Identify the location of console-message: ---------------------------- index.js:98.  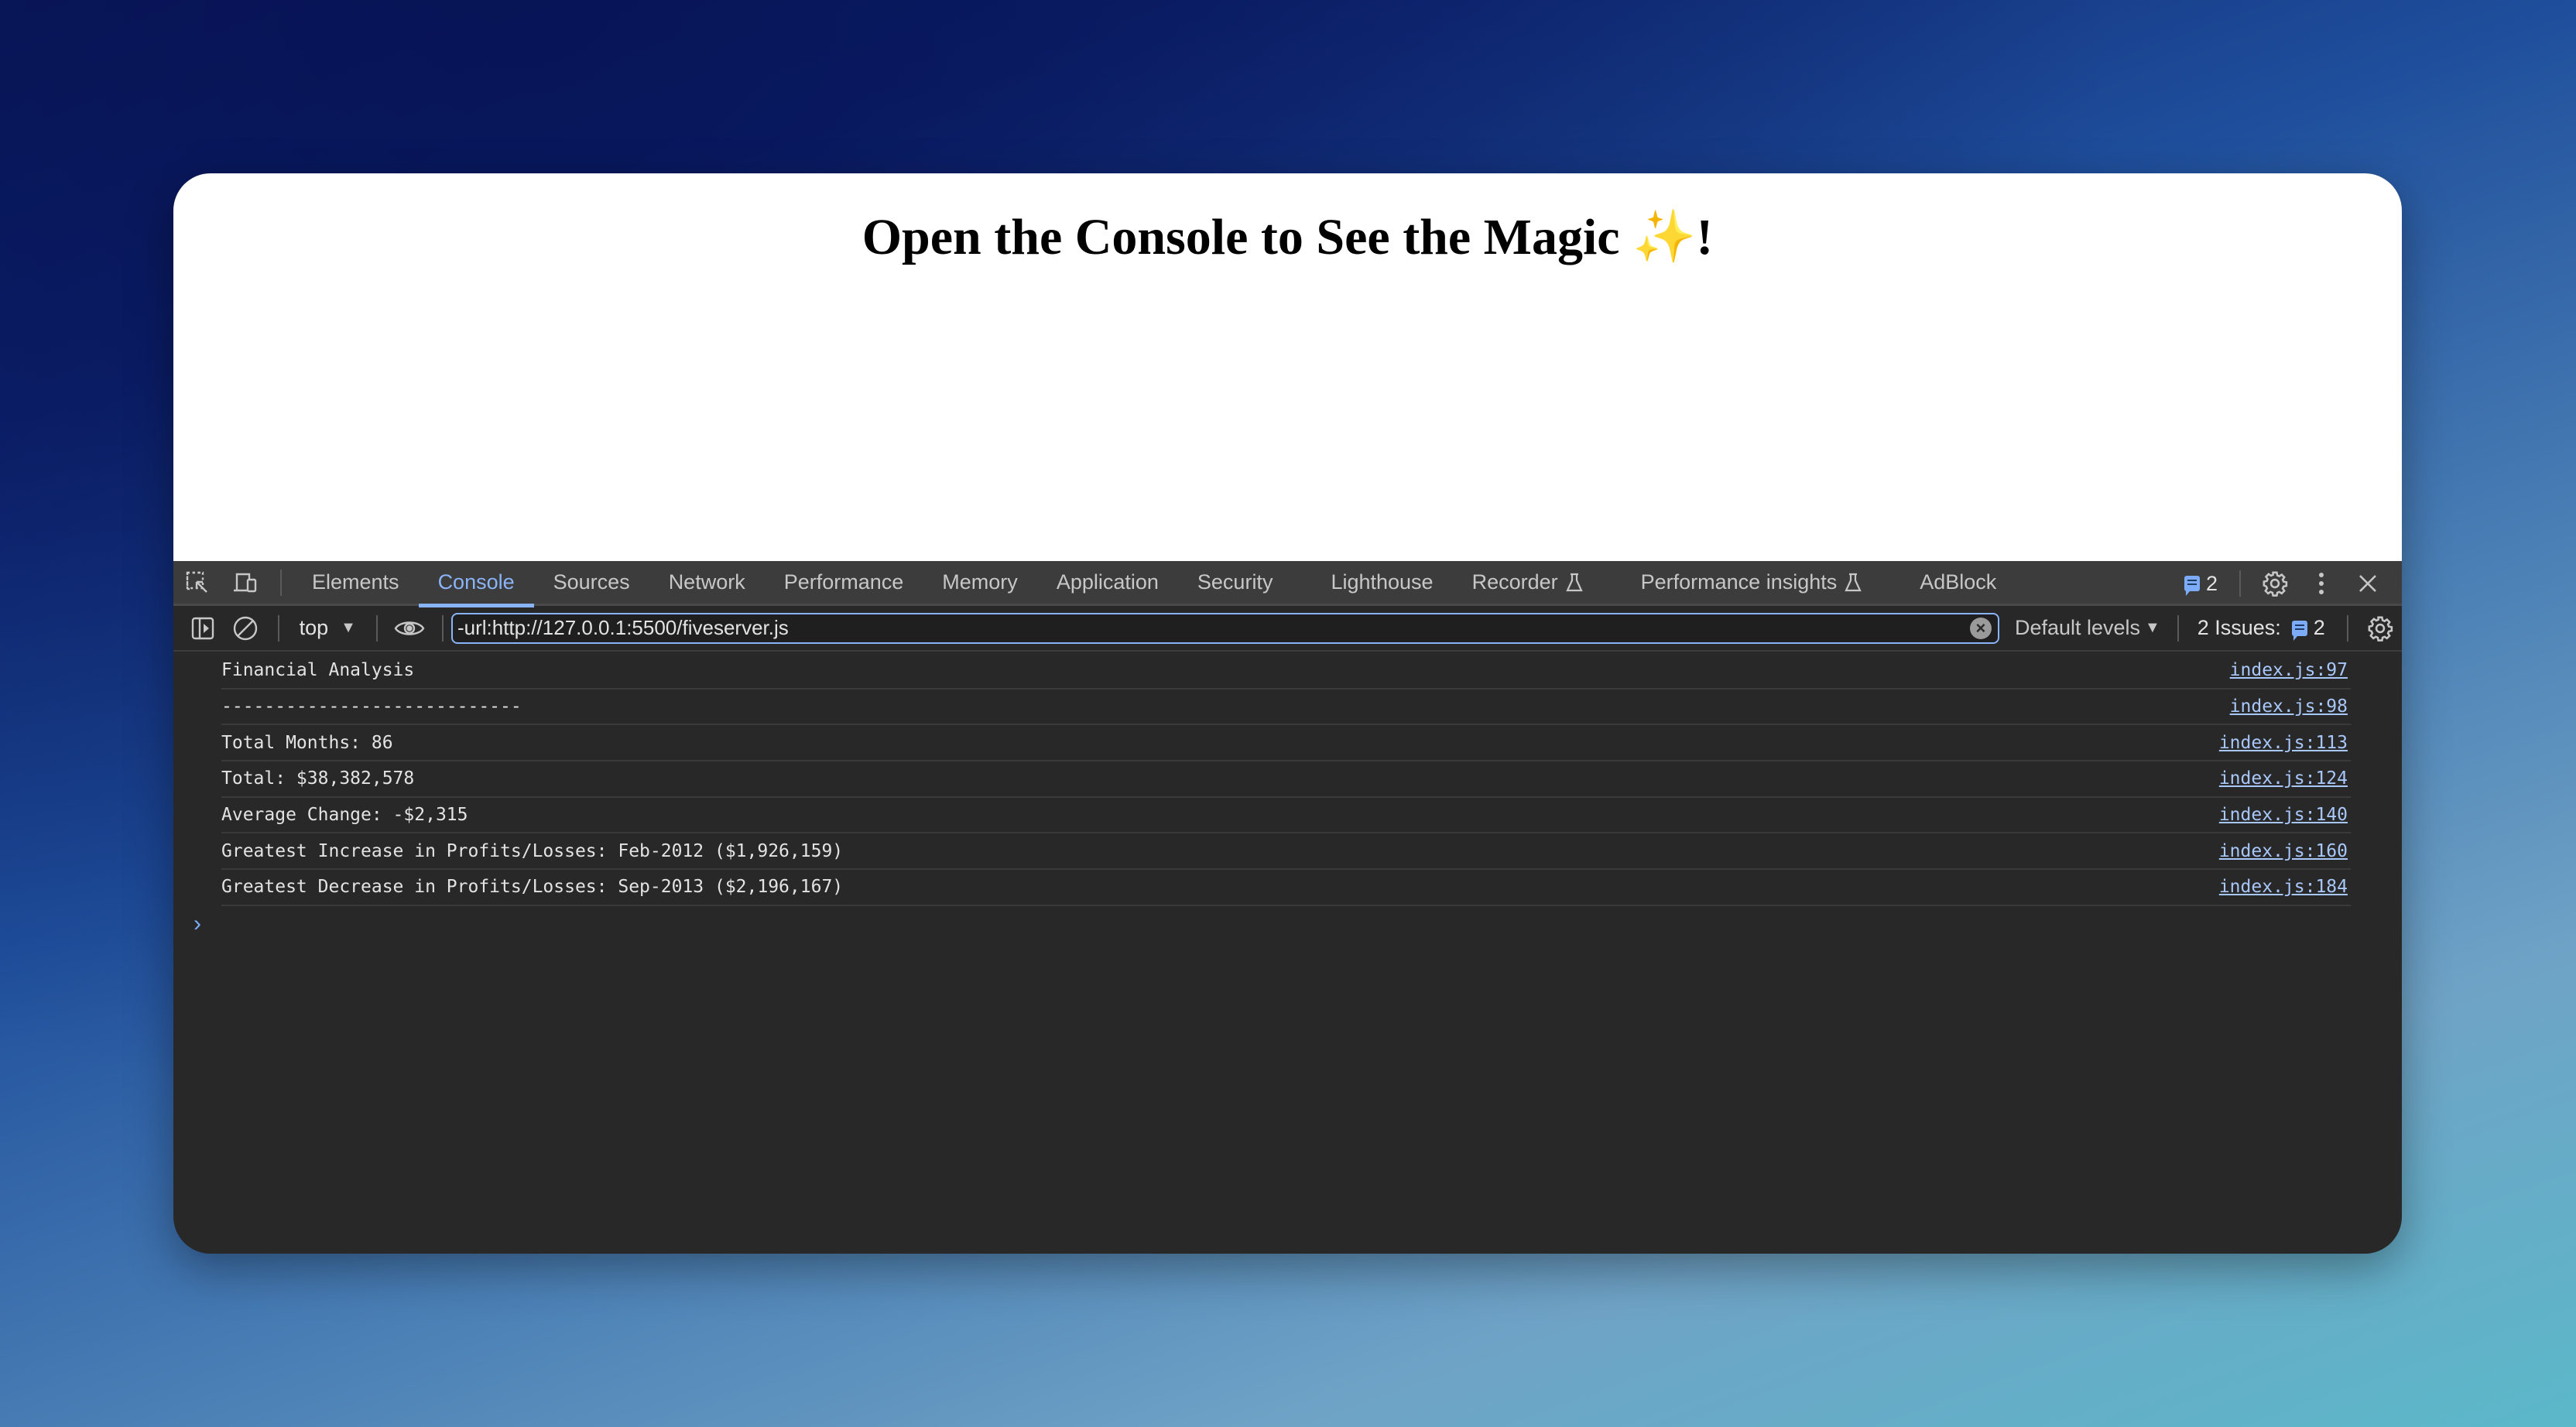
(1286, 708).